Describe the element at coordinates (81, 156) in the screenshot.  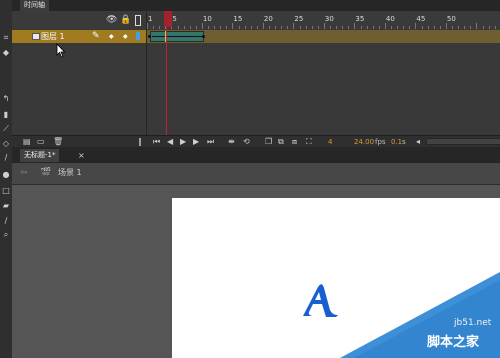
I see `close-icon: ×` at that location.